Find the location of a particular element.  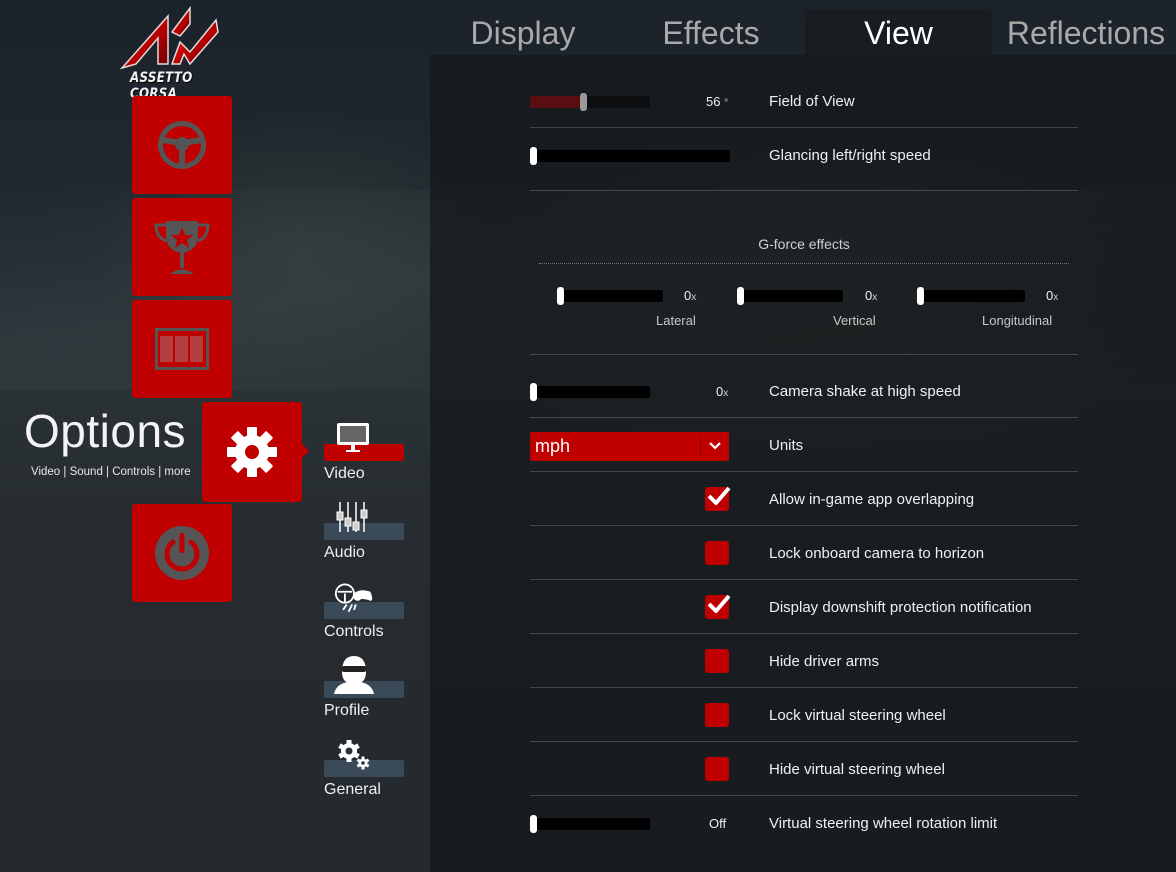

steering-wheel-icon is located at coordinates (182, 145).